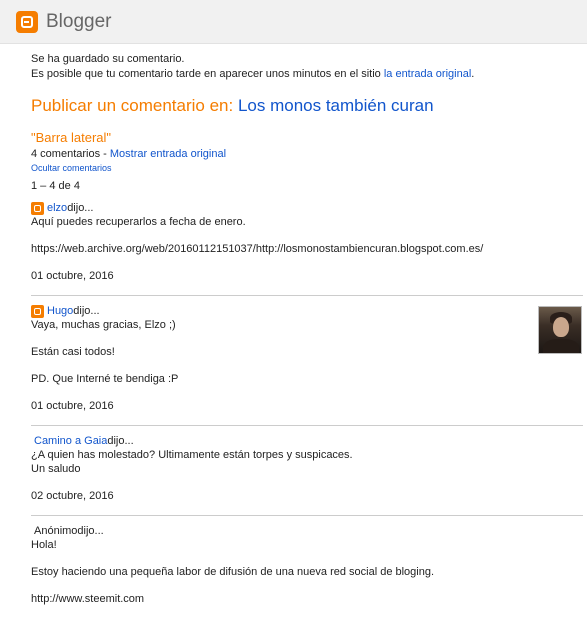 The height and width of the screenshot is (640, 587). What do you see at coordinates (66, 154) in the screenshot?
I see `comment-count: 4 comentarios` at bounding box center [66, 154].